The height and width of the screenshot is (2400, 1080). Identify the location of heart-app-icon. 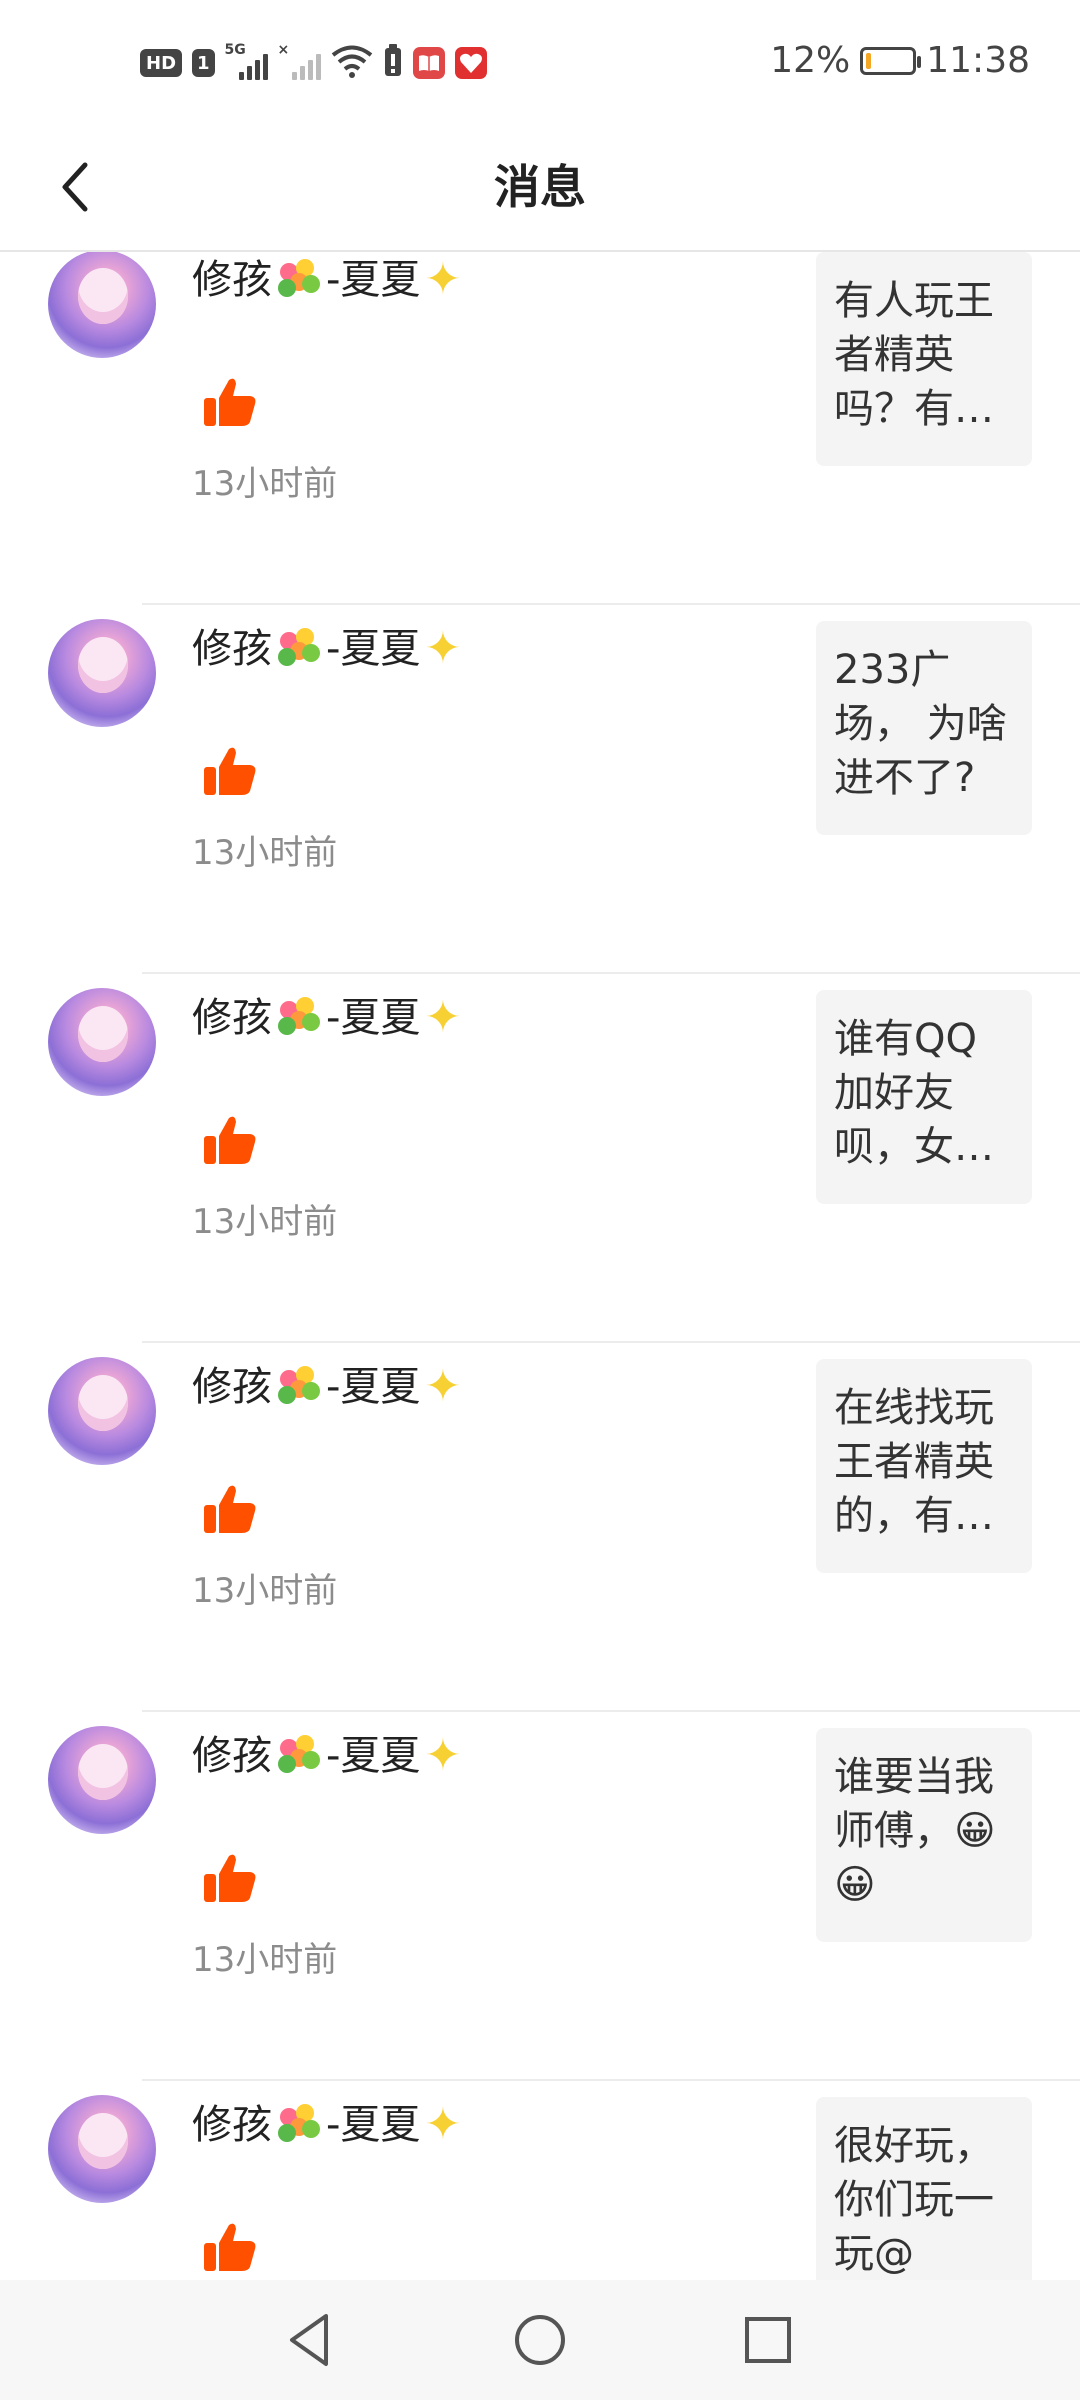
(470, 63).